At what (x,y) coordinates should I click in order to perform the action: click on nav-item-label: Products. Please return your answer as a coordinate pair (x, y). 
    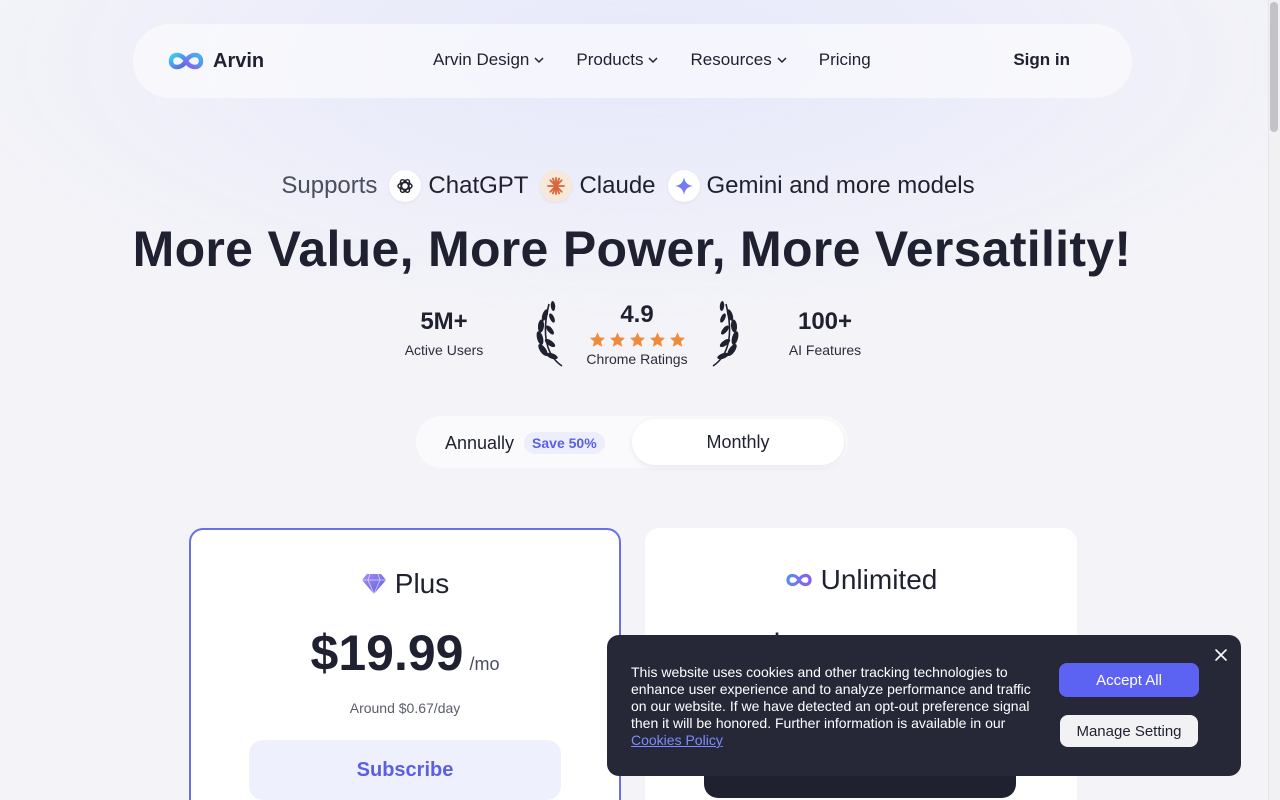
    Looking at the image, I should click on (610, 59).